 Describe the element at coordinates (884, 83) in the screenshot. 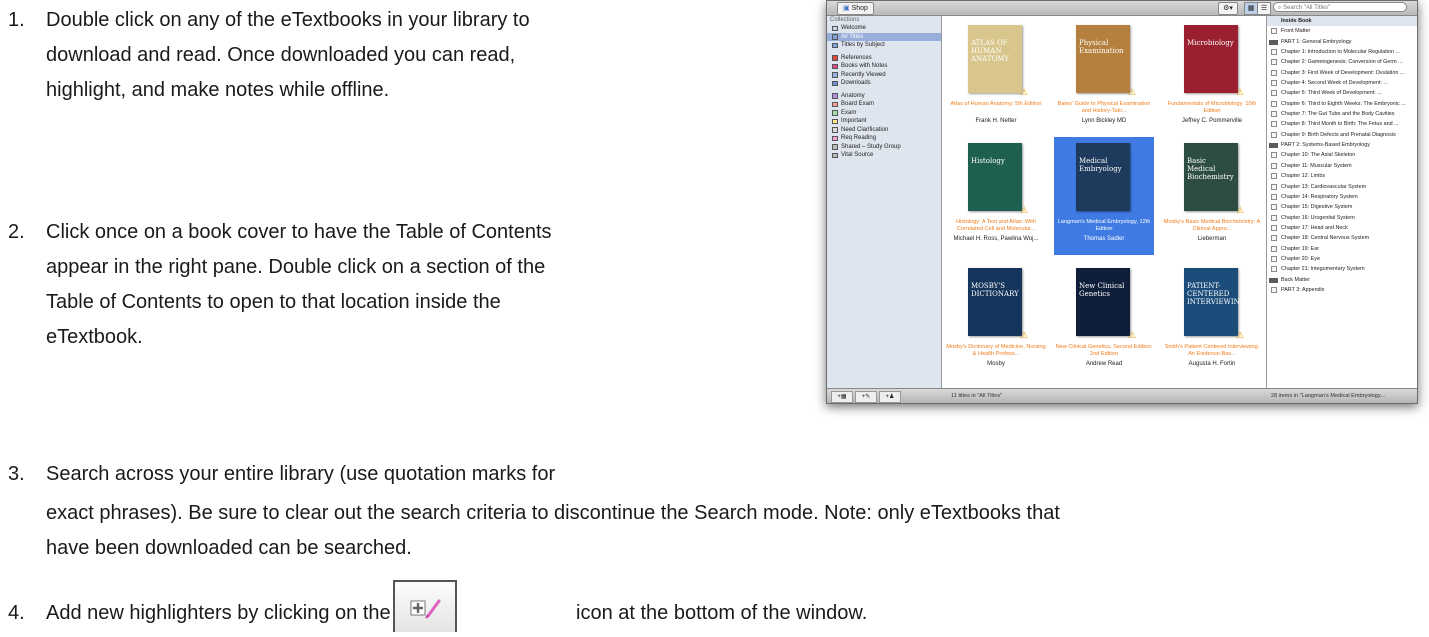

I see `sidebar-item: Downloads` at that location.